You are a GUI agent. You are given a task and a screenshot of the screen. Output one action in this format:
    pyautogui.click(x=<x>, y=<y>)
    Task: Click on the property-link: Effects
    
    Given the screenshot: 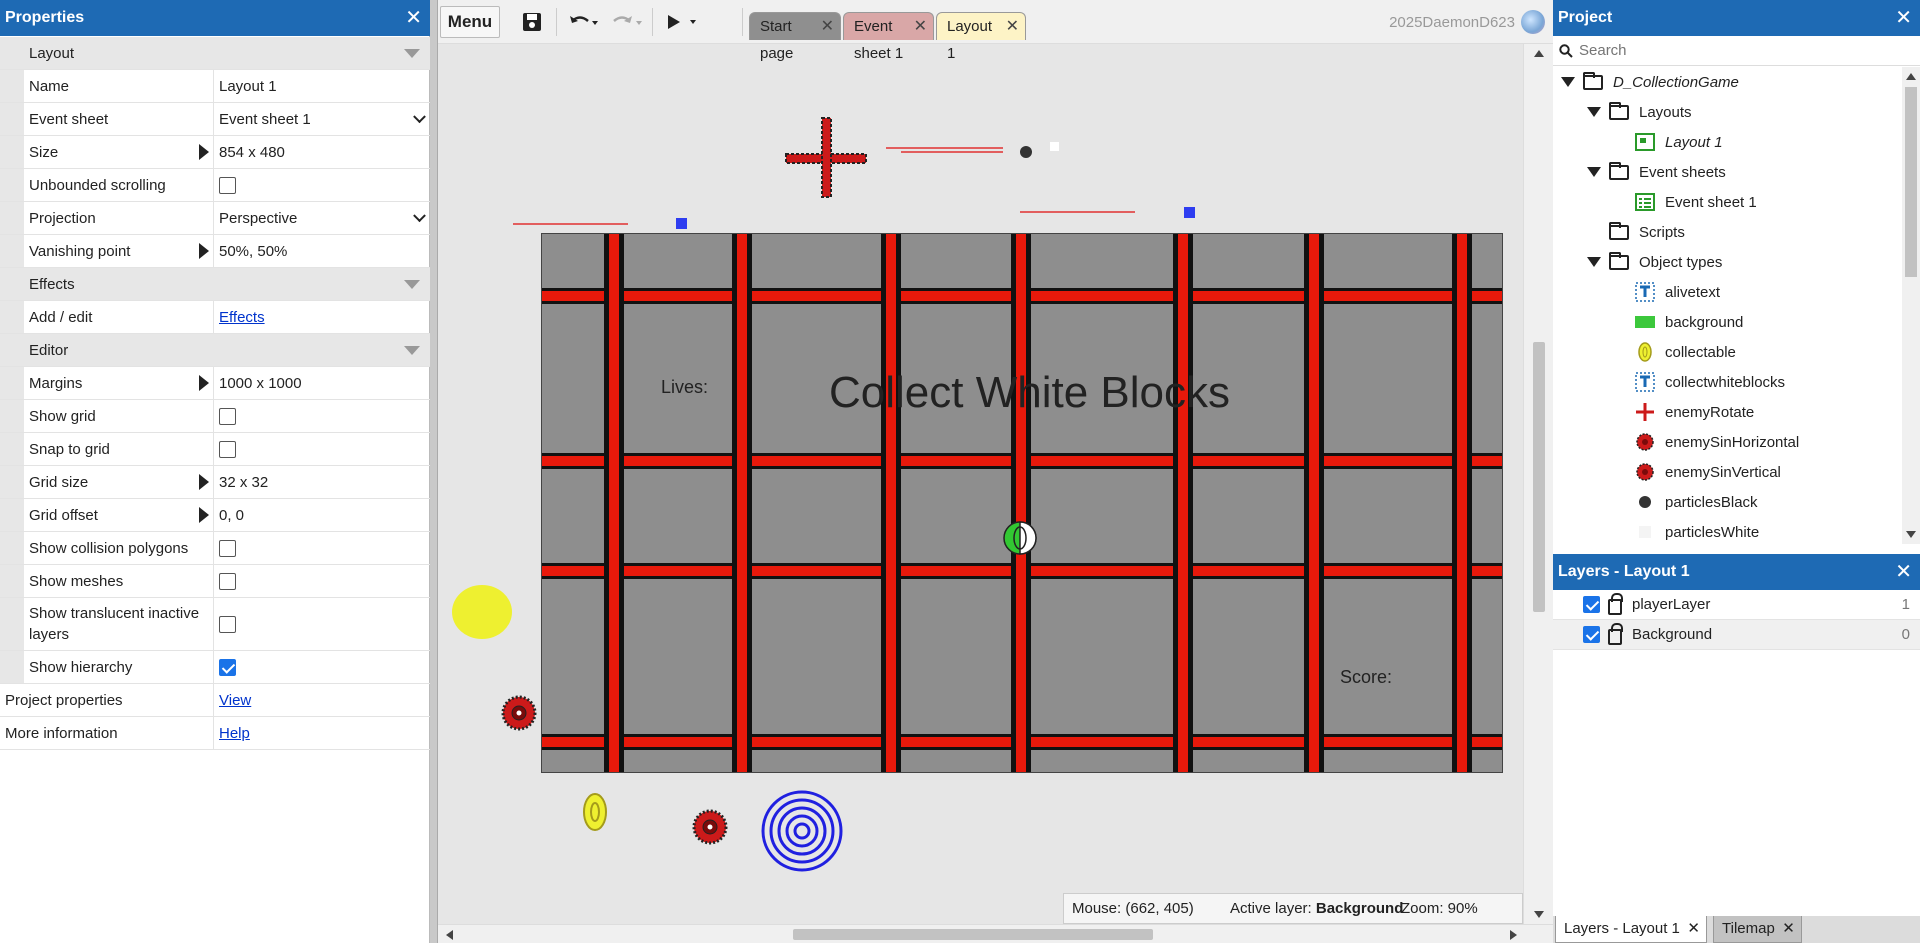 What is the action you would take?
    pyautogui.click(x=242, y=317)
    